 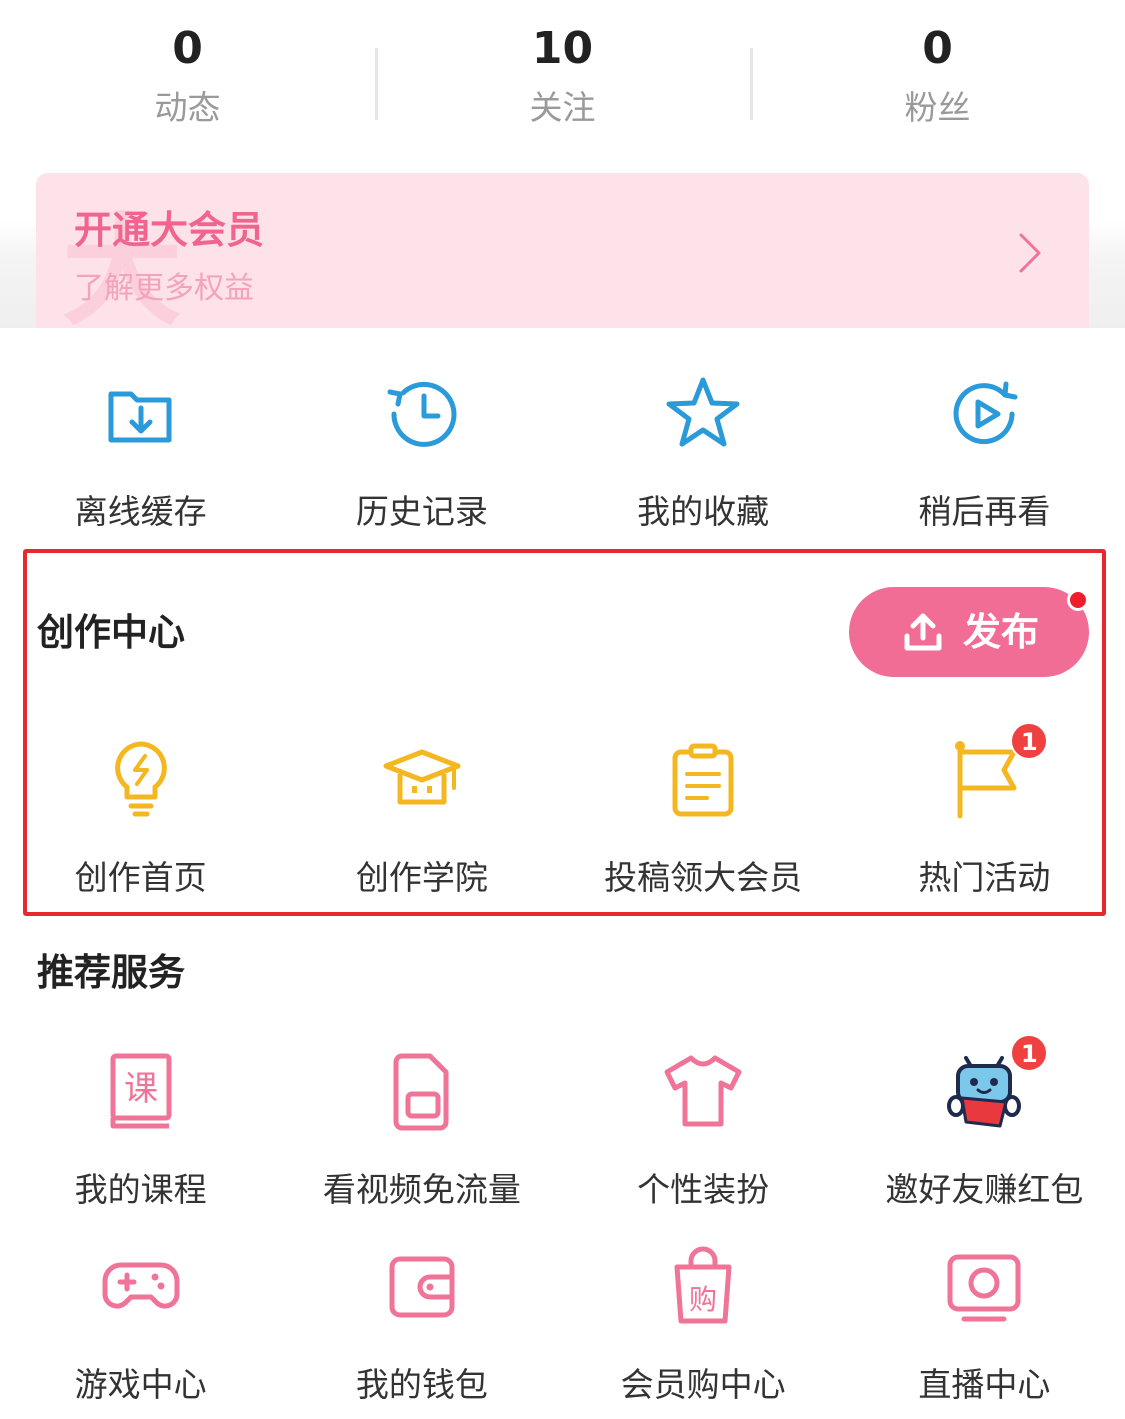 I want to click on service-game-center: 游戏中心, so click(x=140, y=1326).